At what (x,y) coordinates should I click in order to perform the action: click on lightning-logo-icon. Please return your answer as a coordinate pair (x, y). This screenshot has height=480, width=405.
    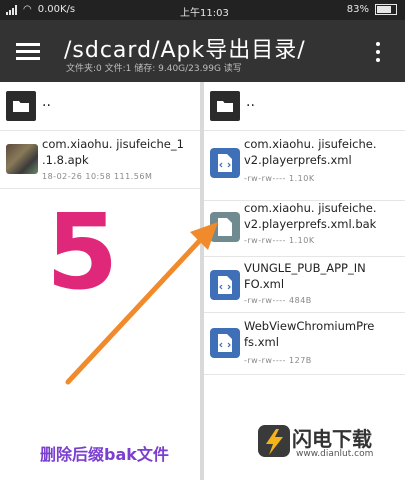
    Looking at the image, I should click on (274, 441).